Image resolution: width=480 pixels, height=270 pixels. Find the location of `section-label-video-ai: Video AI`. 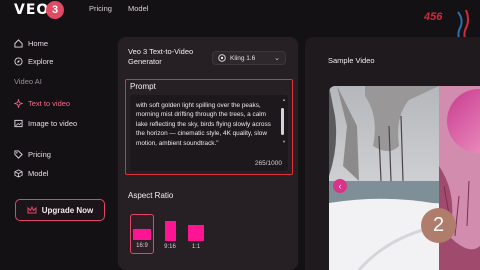

section-label-video-ai: Video AI is located at coordinates (28, 81).